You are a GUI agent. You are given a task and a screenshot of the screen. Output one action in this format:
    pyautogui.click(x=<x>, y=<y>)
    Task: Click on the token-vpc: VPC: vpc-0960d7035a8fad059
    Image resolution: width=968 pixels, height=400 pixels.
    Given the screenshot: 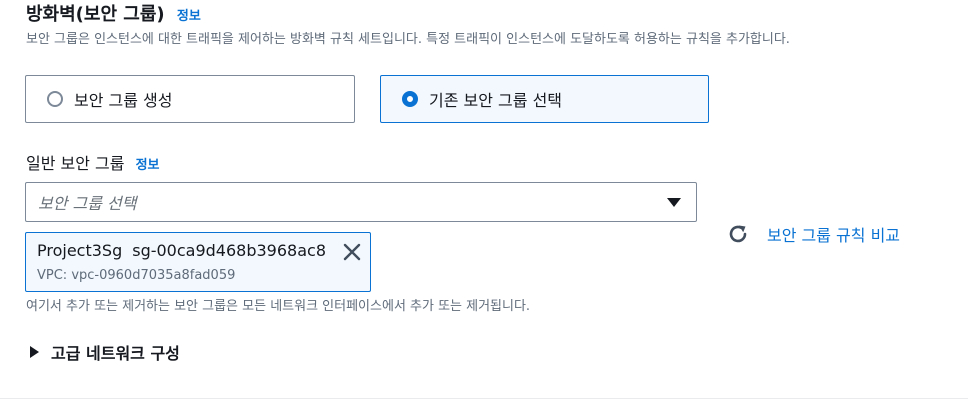 What is the action you would take?
    pyautogui.click(x=136, y=275)
    